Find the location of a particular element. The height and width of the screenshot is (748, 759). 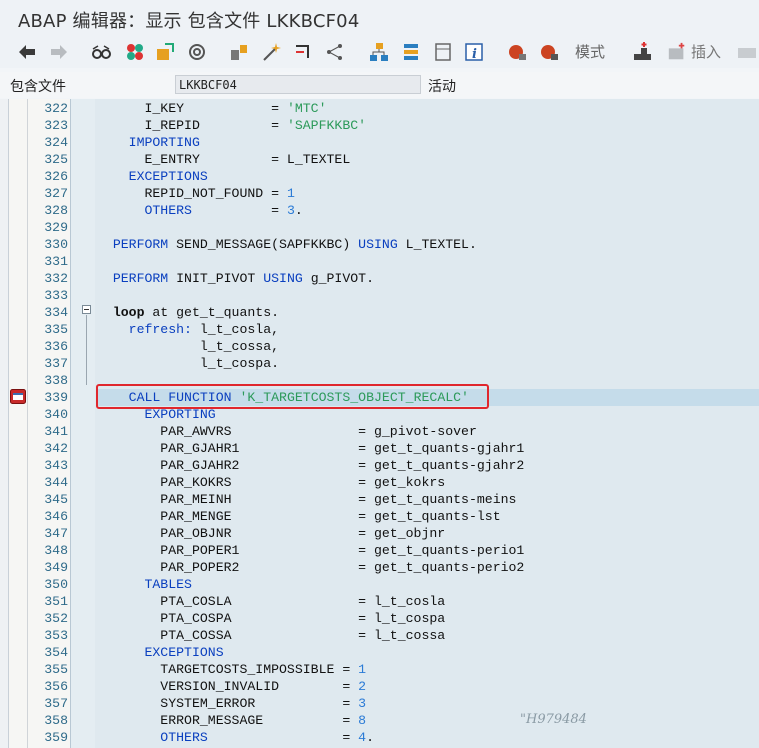

code-line: 351 PTA_COSLA = l_t_cosla is located at coordinates (379, 601).